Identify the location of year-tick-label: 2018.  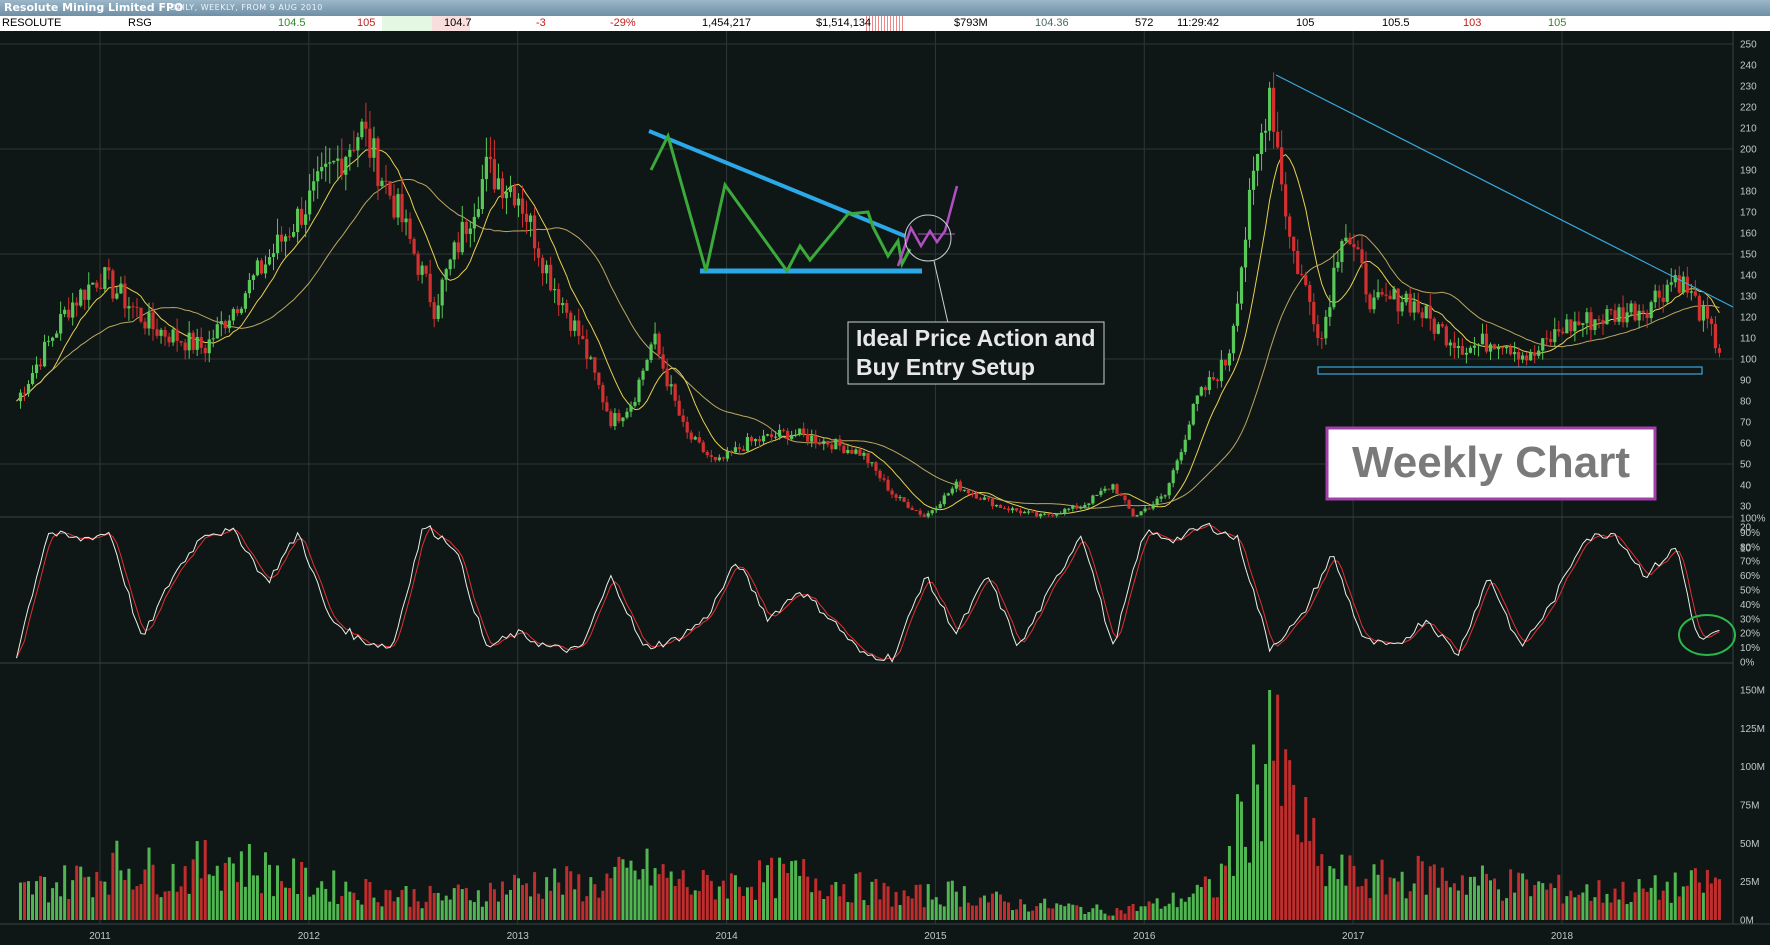
(1562, 936).